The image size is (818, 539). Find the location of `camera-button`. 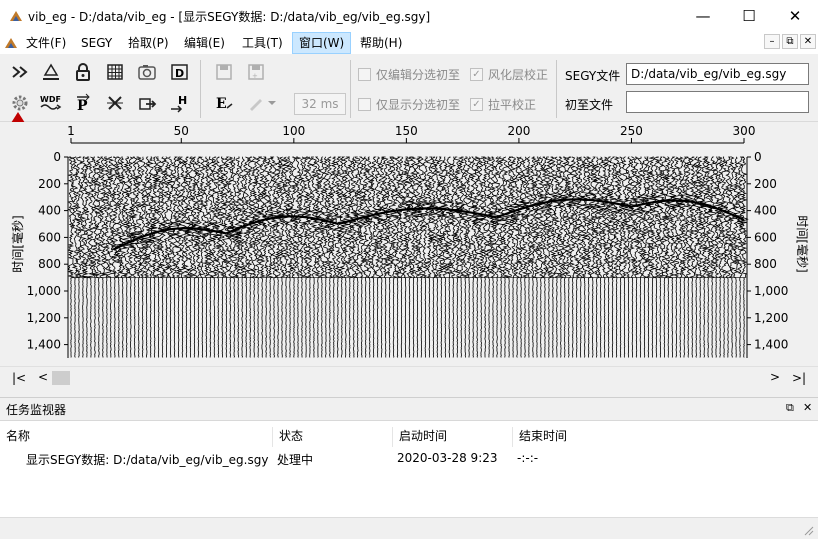

camera-button is located at coordinates (147, 72).